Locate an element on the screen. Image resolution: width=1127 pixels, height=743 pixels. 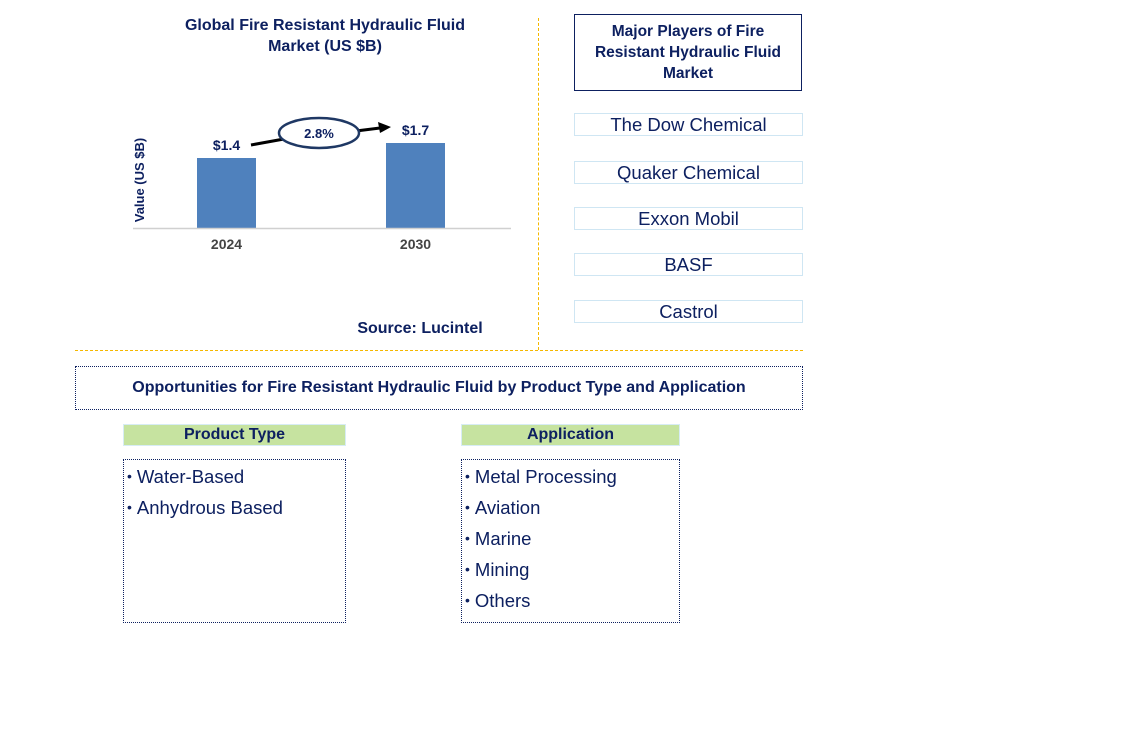
player-item: Exxon Mobil is located at coordinates (688, 218).